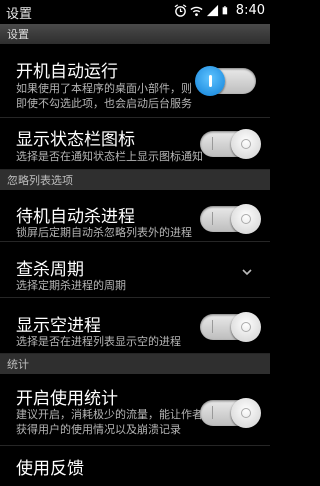 This screenshot has height=486, width=320. Describe the element at coordinates (225, 81) in the screenshot. I see `autostart-toggle` at that location.